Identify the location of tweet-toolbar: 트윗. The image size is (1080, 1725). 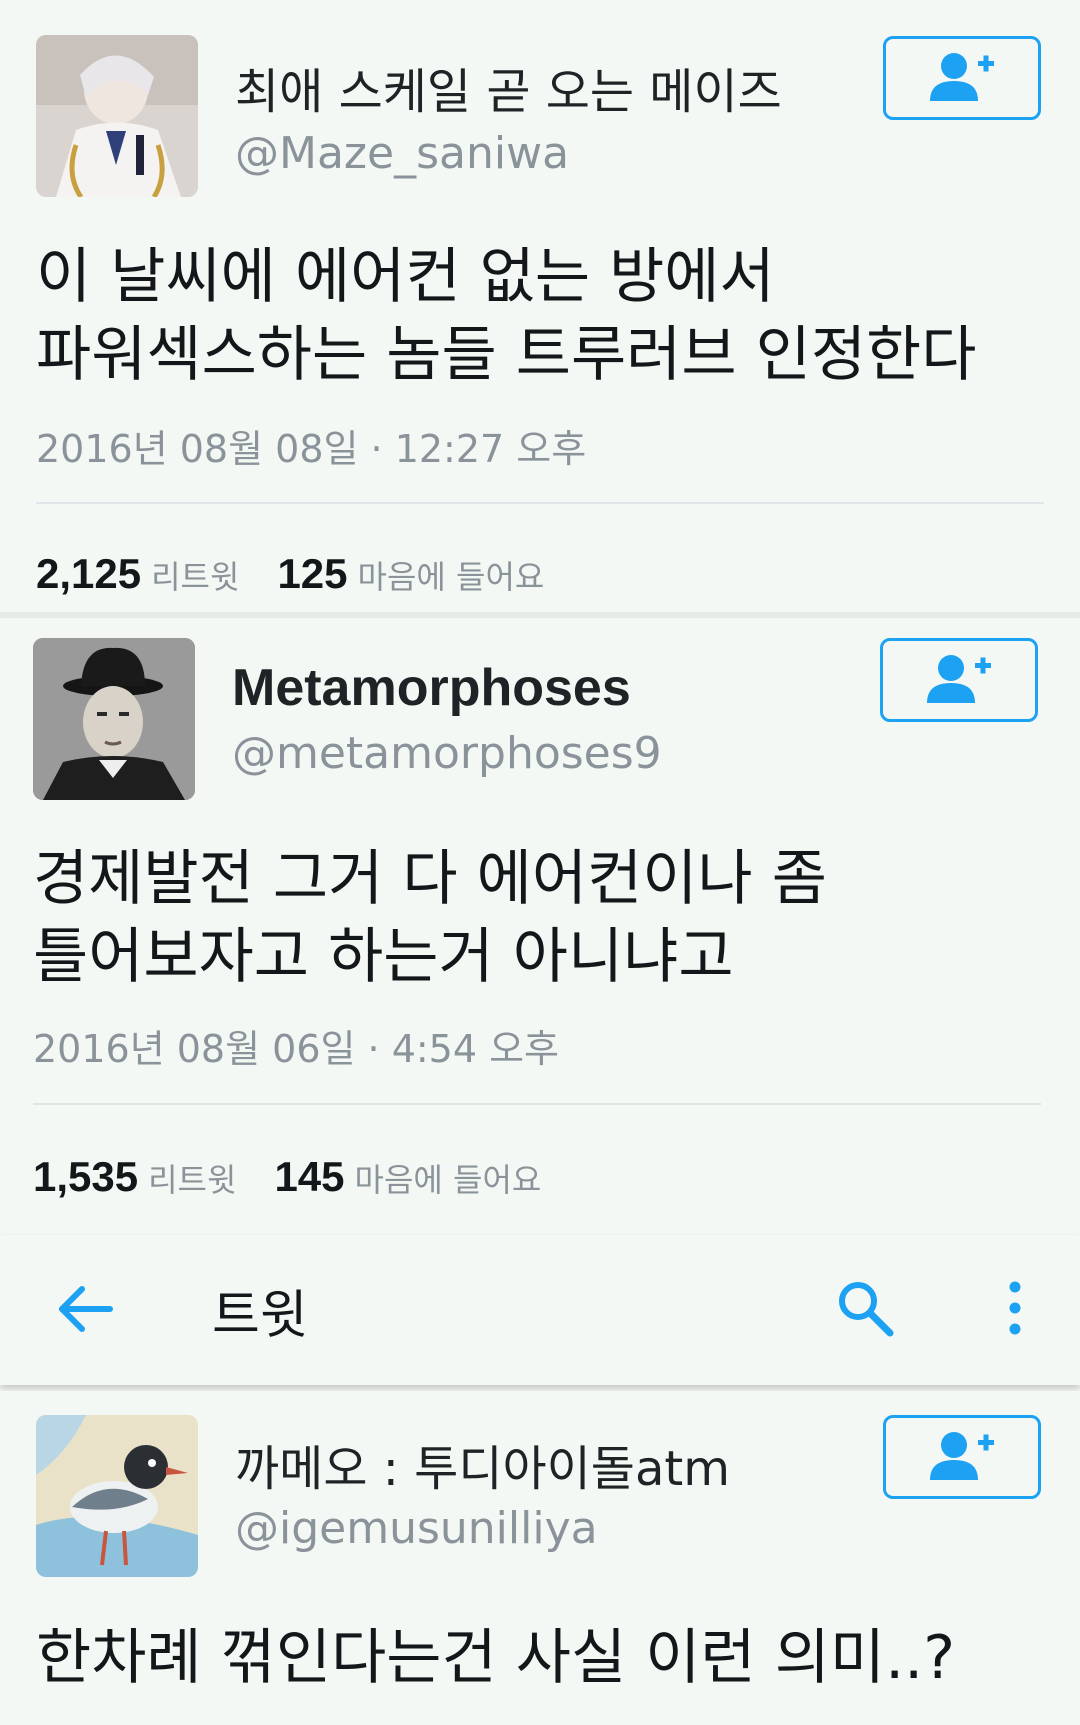
(540, 1310).